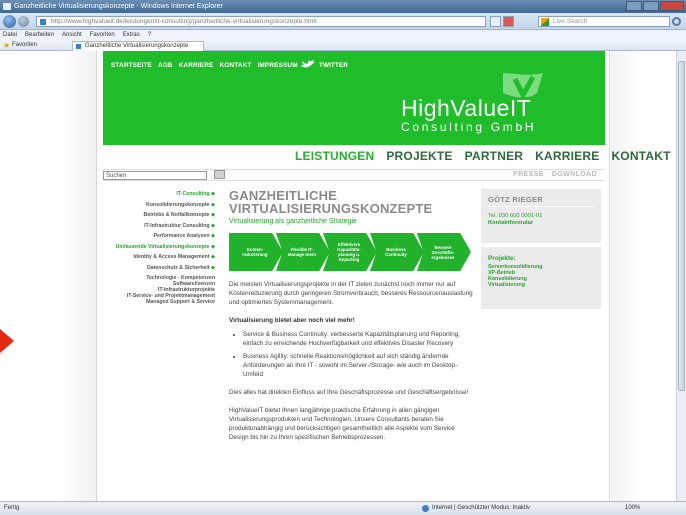  I want to click on globe-icon, so click(425, 508).